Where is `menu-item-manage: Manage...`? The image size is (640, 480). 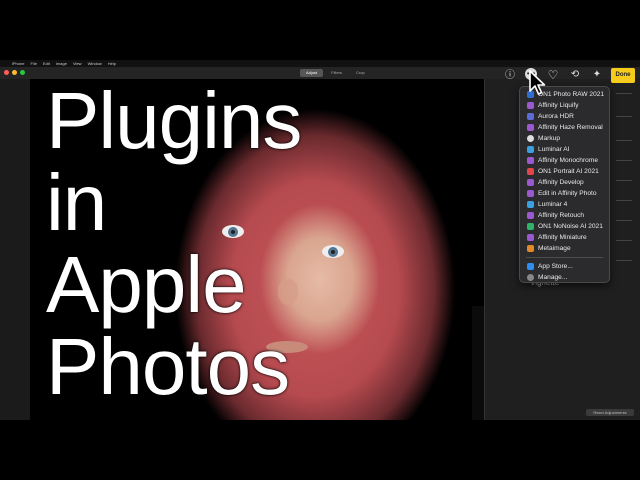 menu-item-manage: Manage... is located at coordinates (564, 277).